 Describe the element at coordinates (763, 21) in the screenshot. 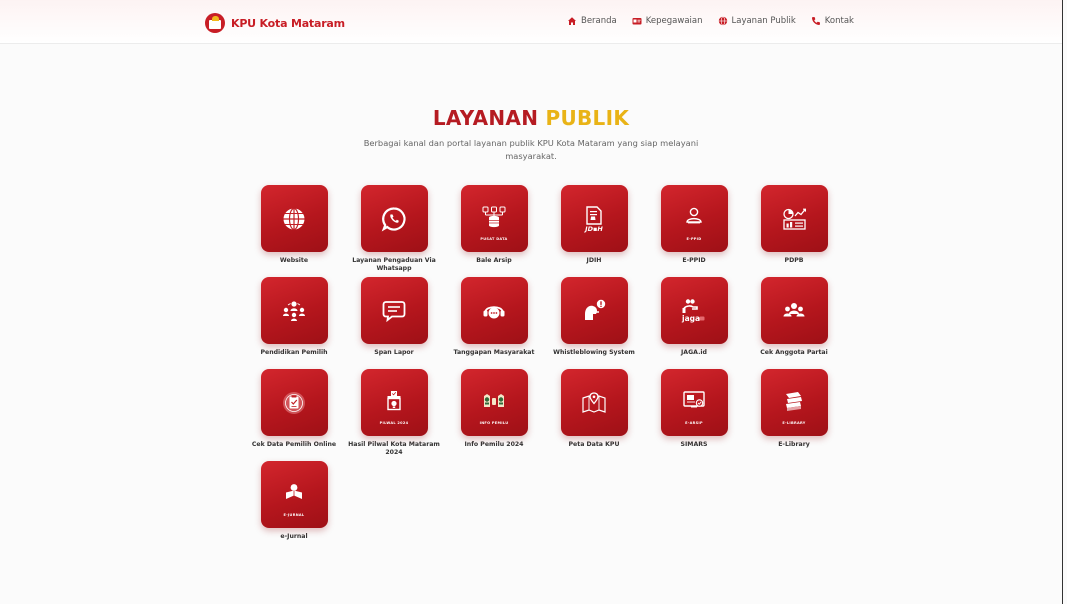

I see `nav-item-label: Layanan Publik` at that location.